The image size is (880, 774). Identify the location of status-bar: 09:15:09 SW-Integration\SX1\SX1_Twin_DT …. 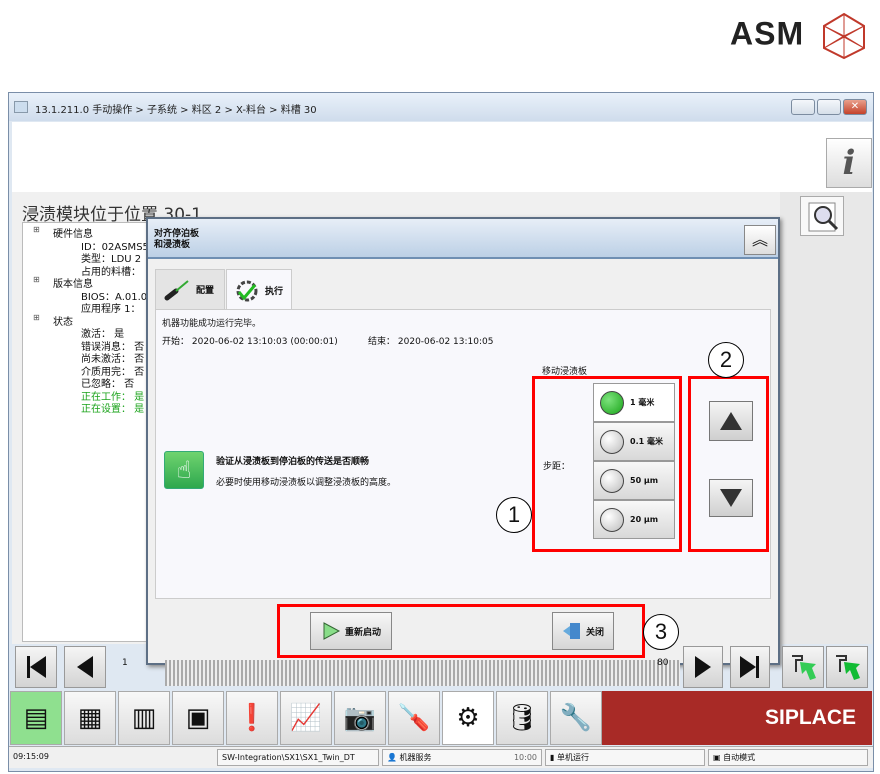
(441, 757).